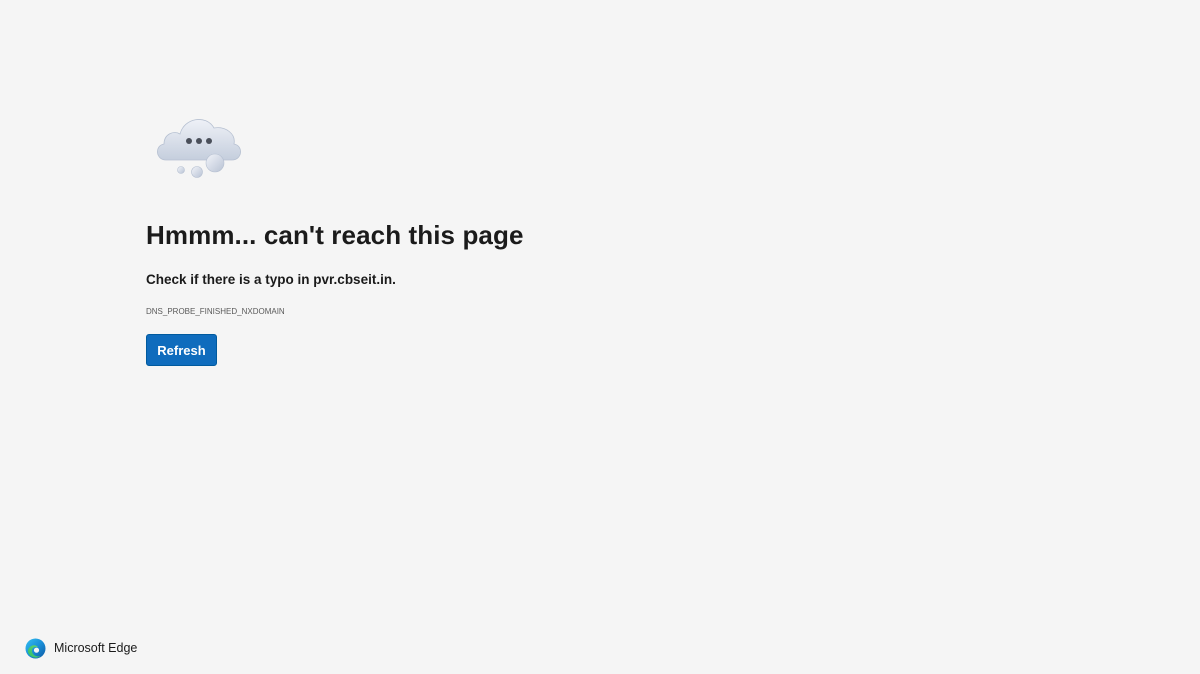 Image resolution: width=1200 pixels, height=674 pixels. Describe the element at coordinates (181, 350) in the screenshot. I see `refresh-button: Refresh` at that location.